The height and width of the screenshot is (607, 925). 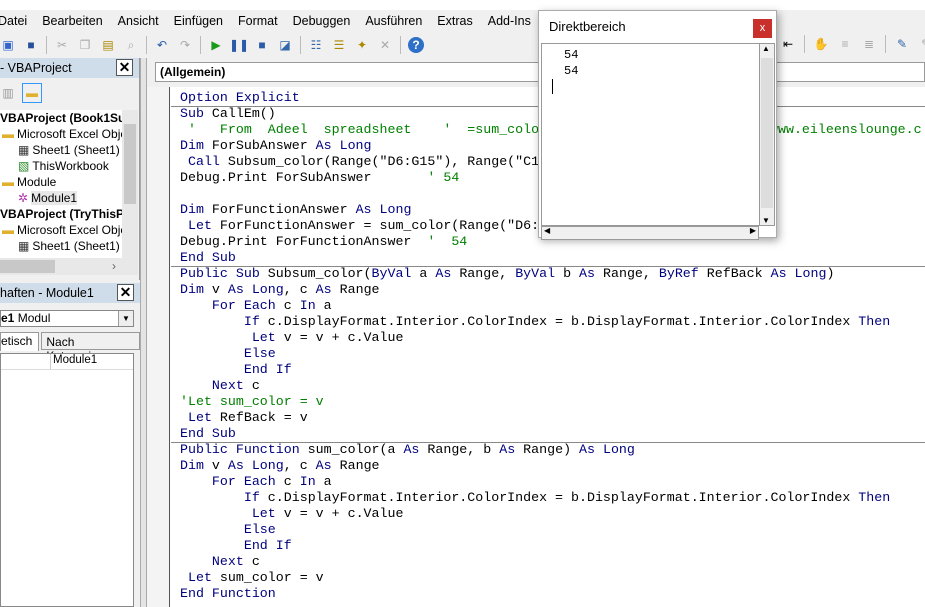 What do you see at coordinates (239, 45) in the screenshot?
I see `pause-icon: ❚❚` at bounding box center [239, 45].